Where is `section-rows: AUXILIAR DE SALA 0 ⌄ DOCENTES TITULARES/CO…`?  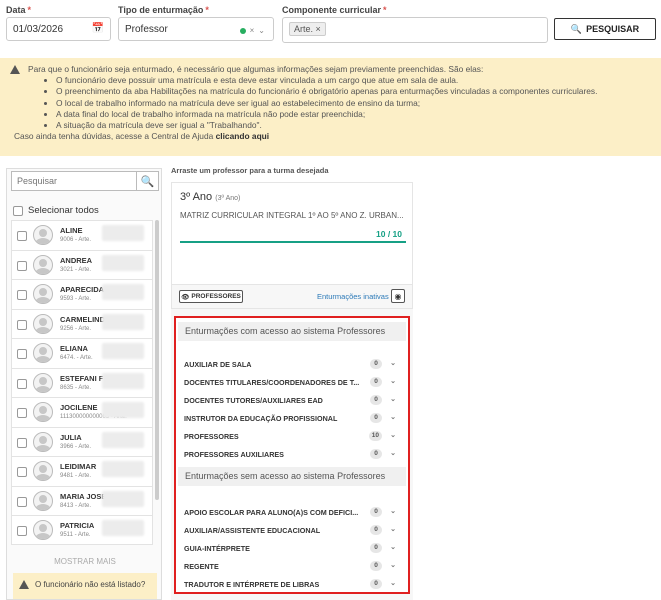 section-rows: AUXILIAR DE SALA 0 ⌄ DOCENTES TITULARES/CO… is located at coordinates (294, 409).